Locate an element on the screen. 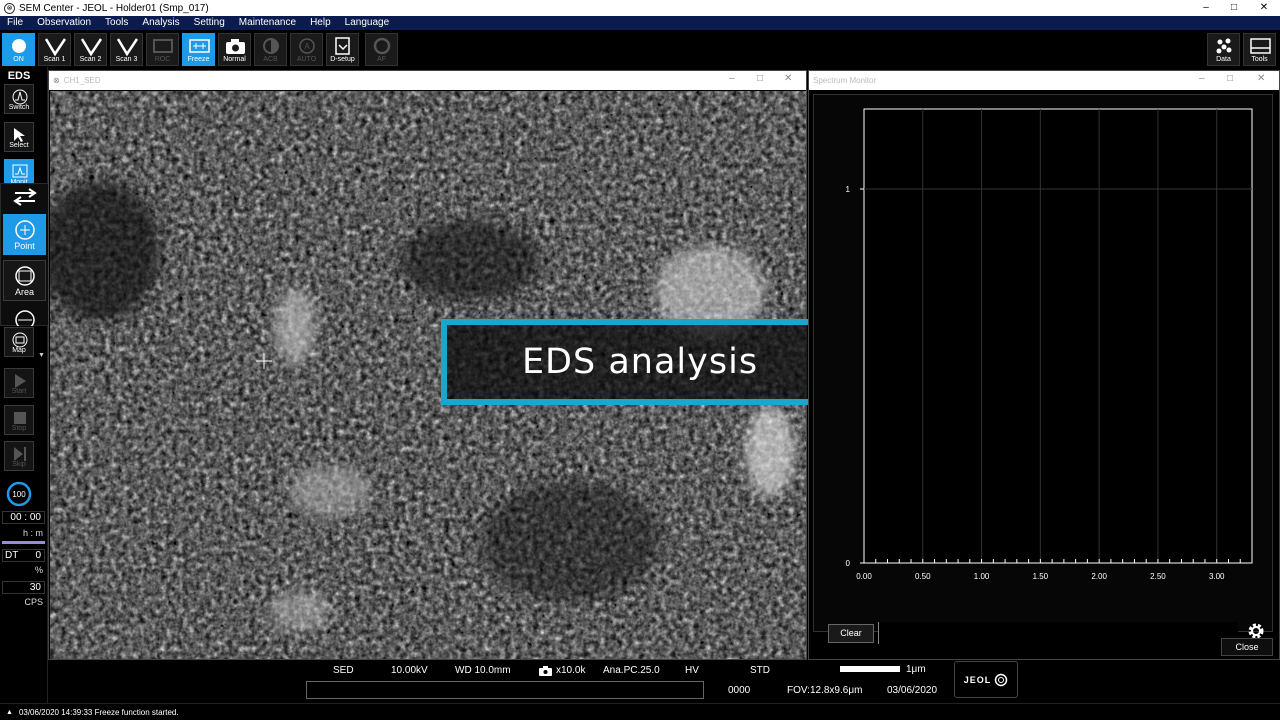 The height and width of the screenshot is (720, 1280). auto-label: AUTO is located at coordinates (306, 59).